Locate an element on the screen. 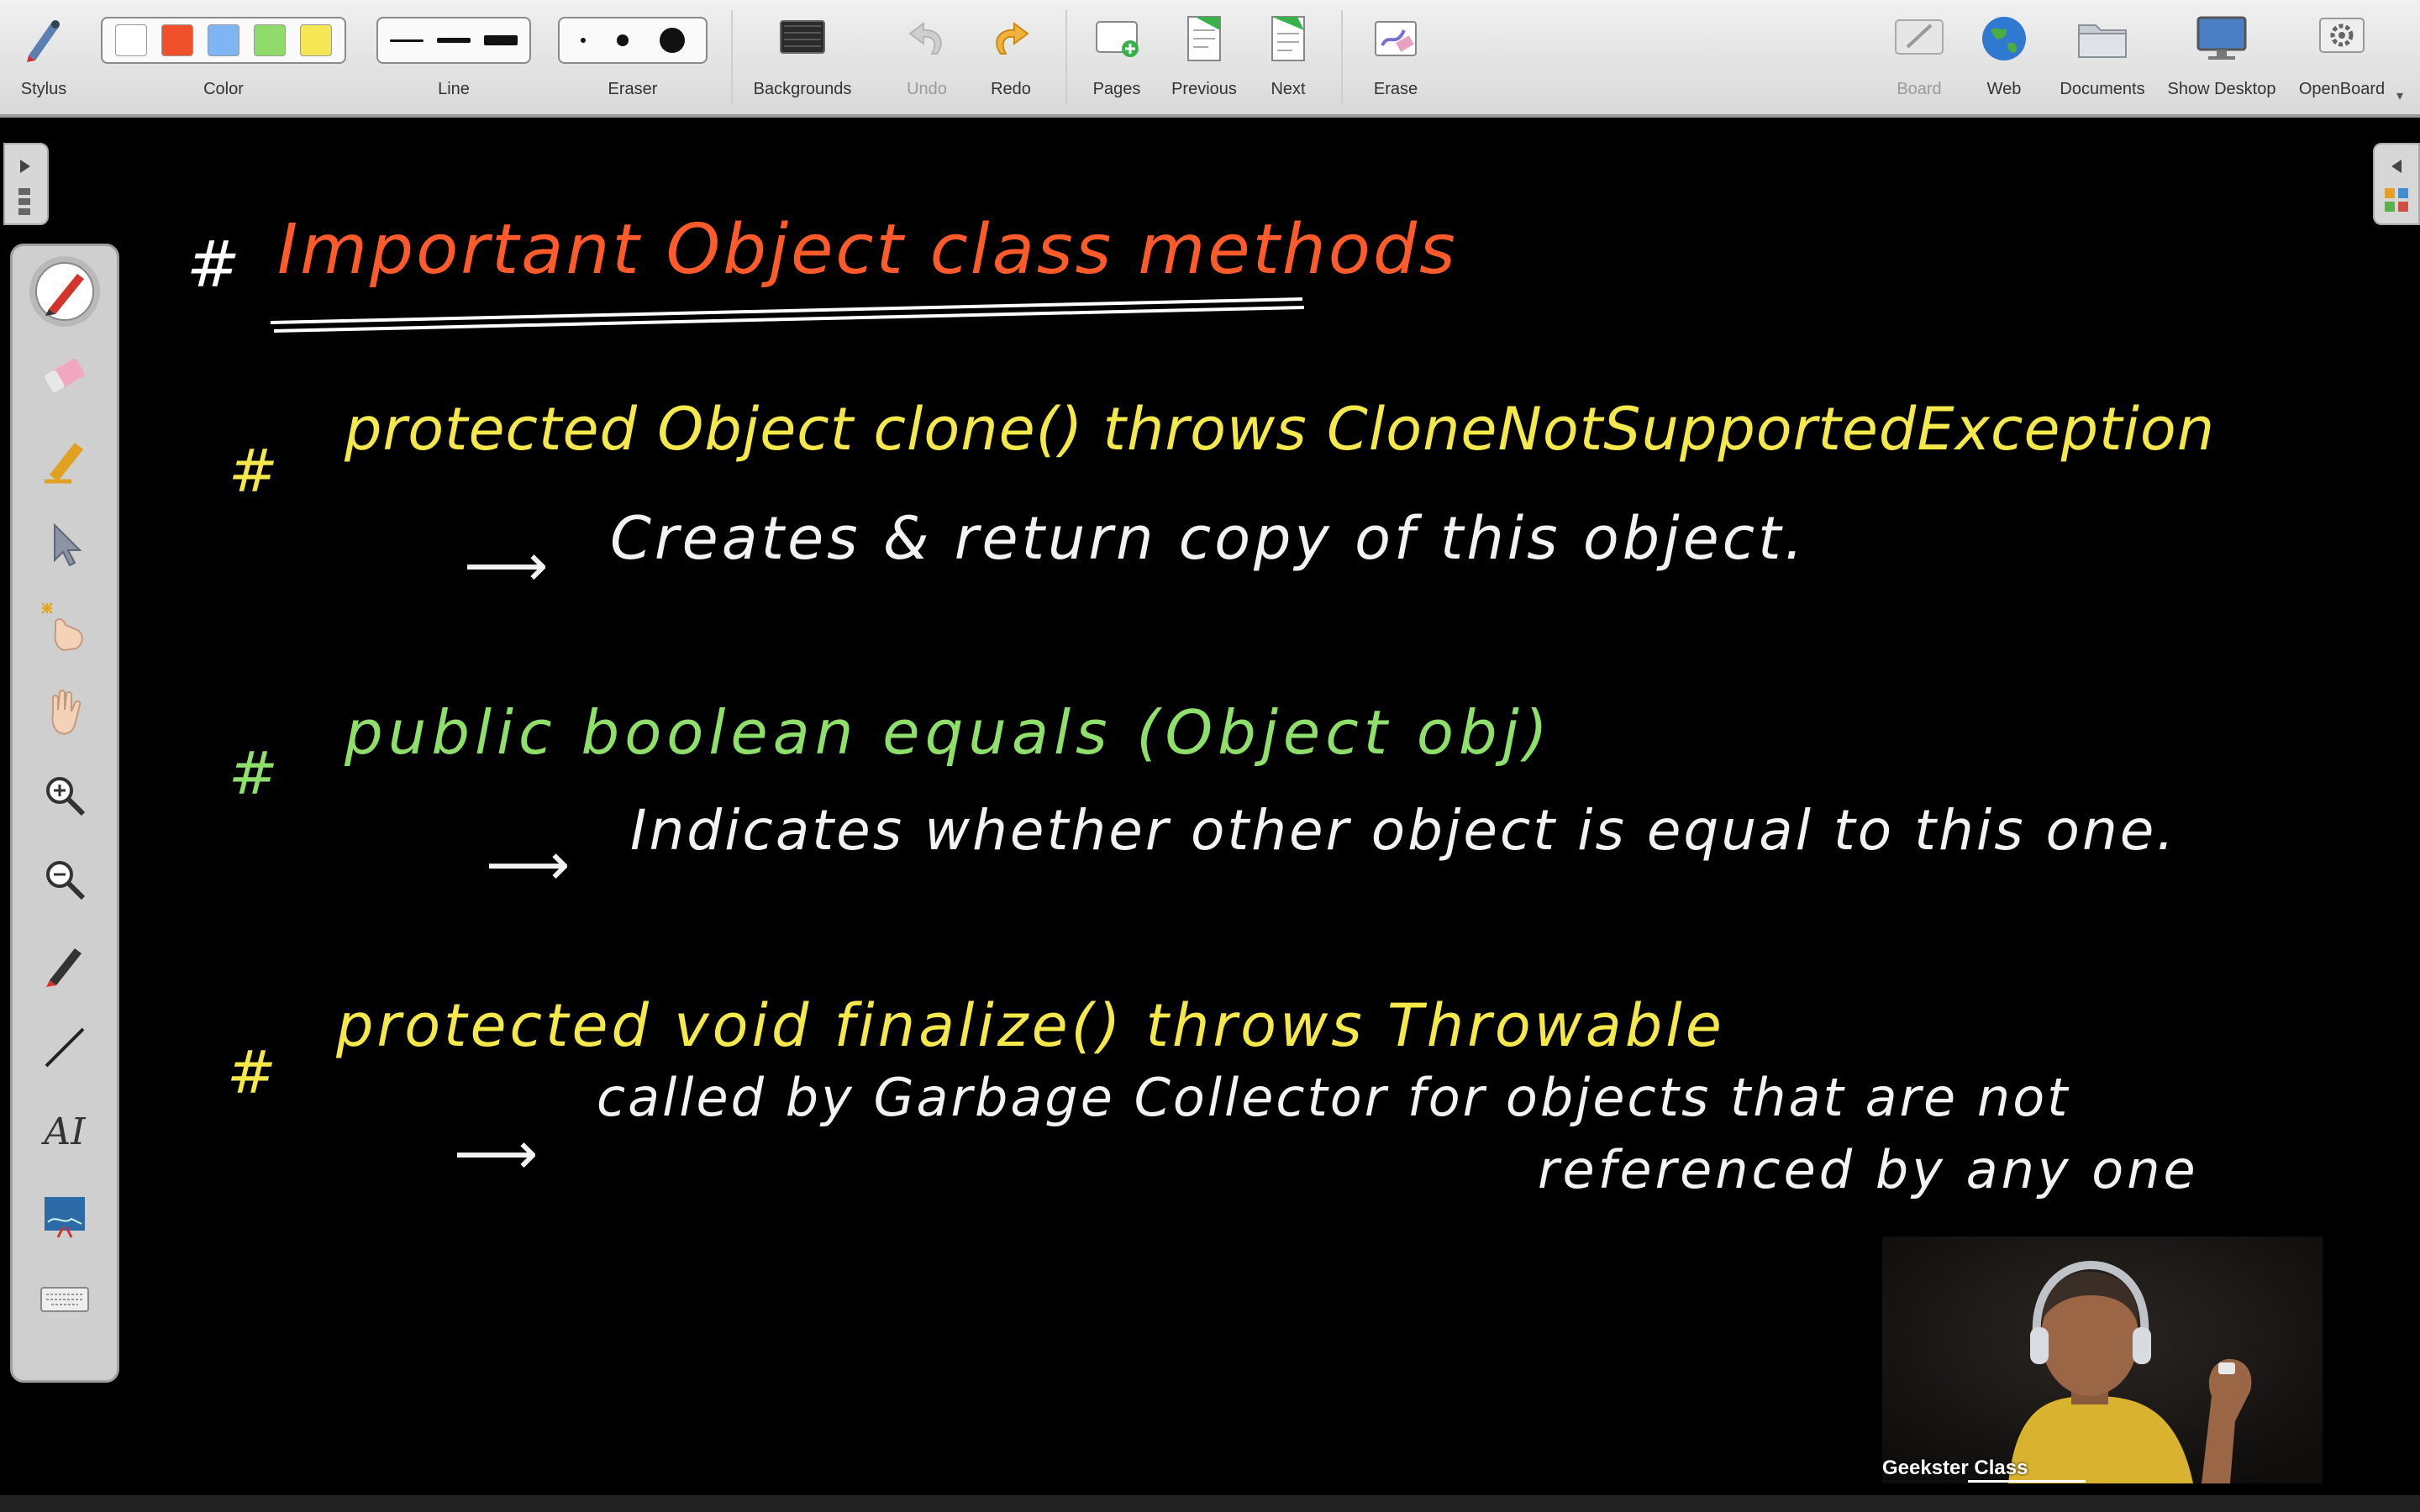  board-icon is located at coordinates (1919, 39).